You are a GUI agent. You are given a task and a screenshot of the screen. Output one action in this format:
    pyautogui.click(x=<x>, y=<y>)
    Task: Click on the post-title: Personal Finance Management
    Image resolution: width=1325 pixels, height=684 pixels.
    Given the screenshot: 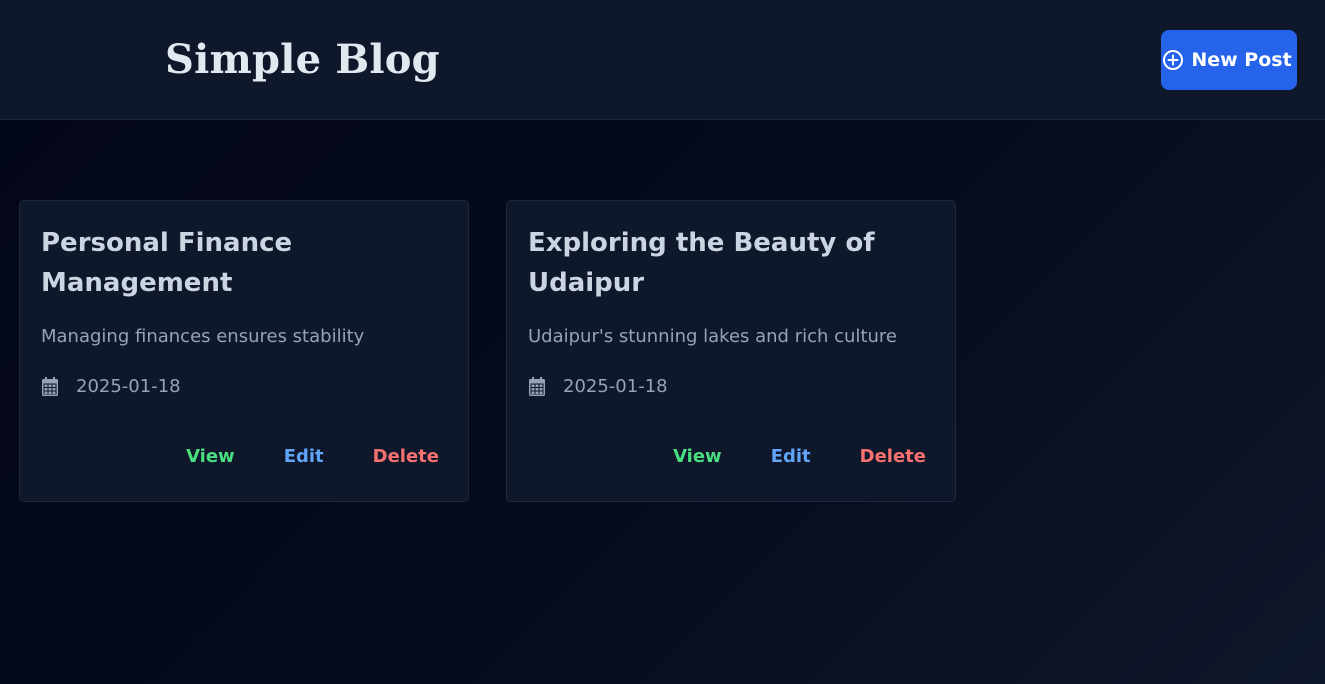 What is the action you would take?
    pyautogui.click(x=167, y=263)
    